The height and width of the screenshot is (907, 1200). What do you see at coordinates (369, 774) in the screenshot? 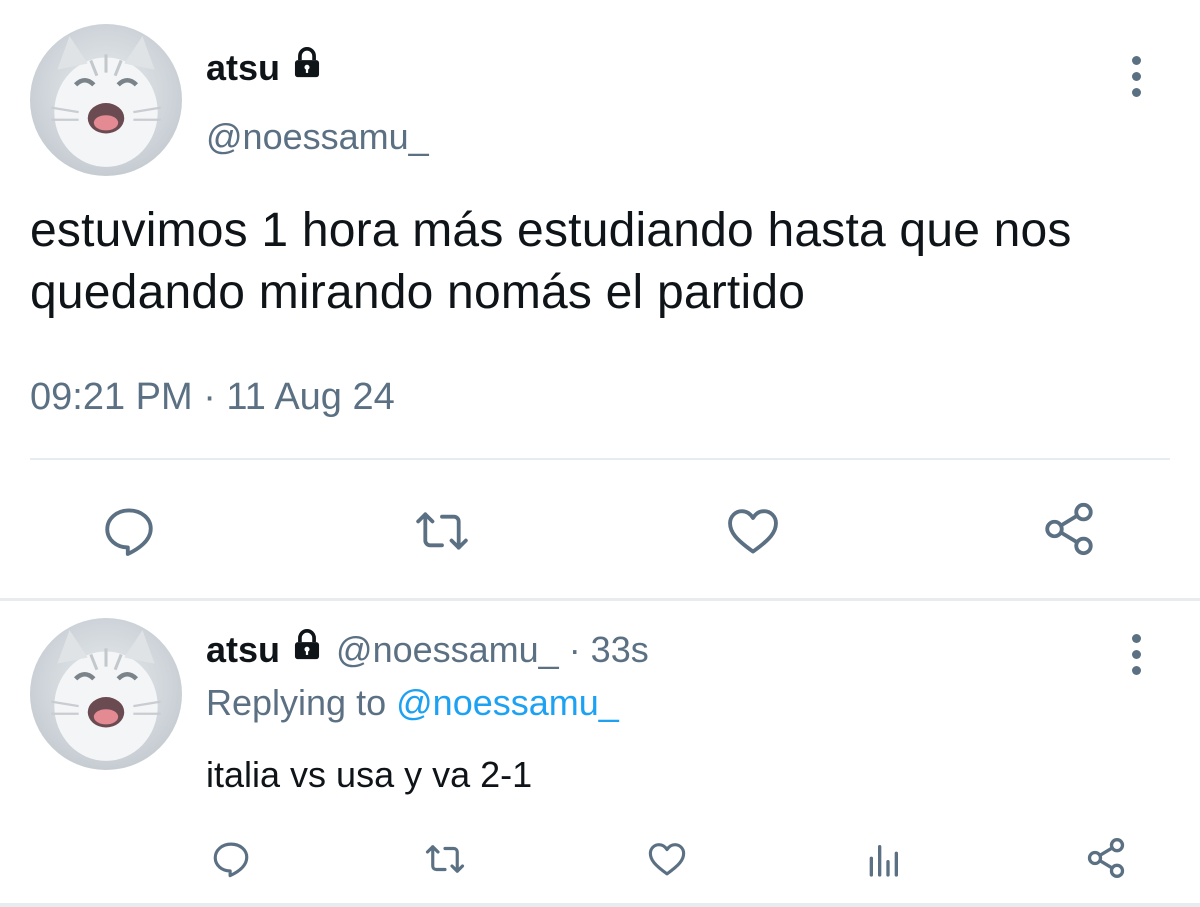
I see `tweet-text: italia vs usa y va 2-1` at bounding box center [369, 774].